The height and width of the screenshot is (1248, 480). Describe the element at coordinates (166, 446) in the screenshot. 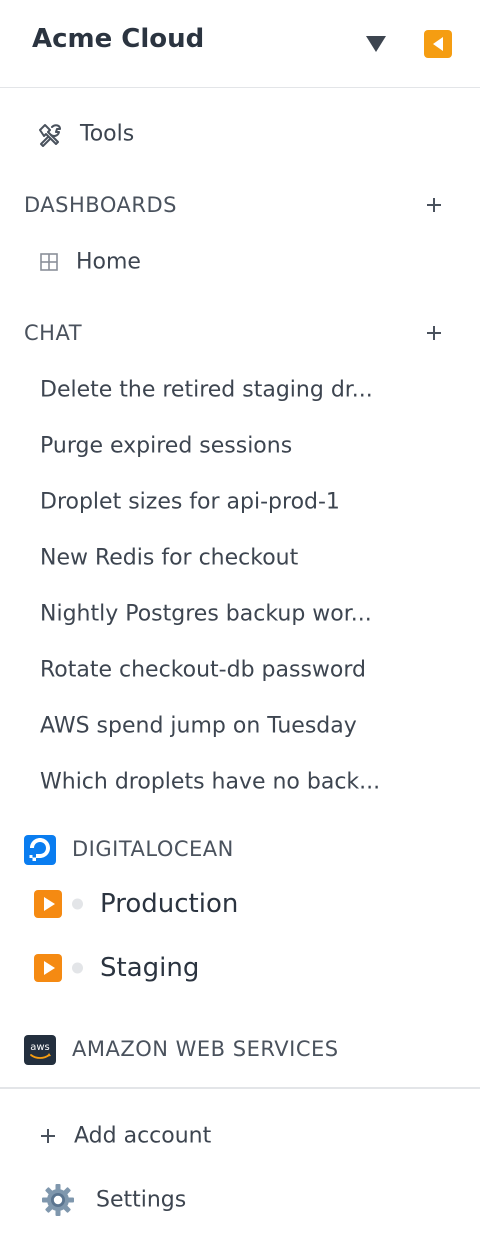

I see `chat-item-label: Purge expired sessions` at that location.